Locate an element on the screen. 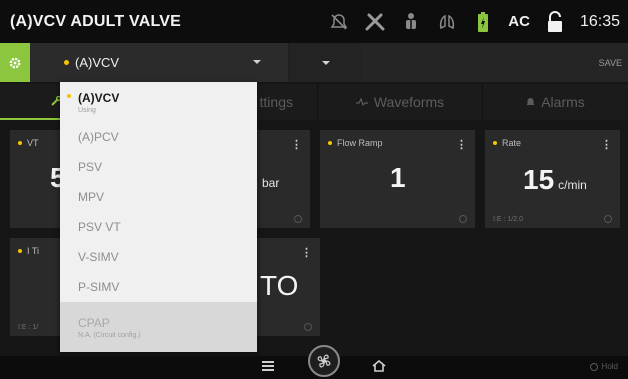 The image size is (628, 379). settings-gear-button is located at coordinates (15, 62).